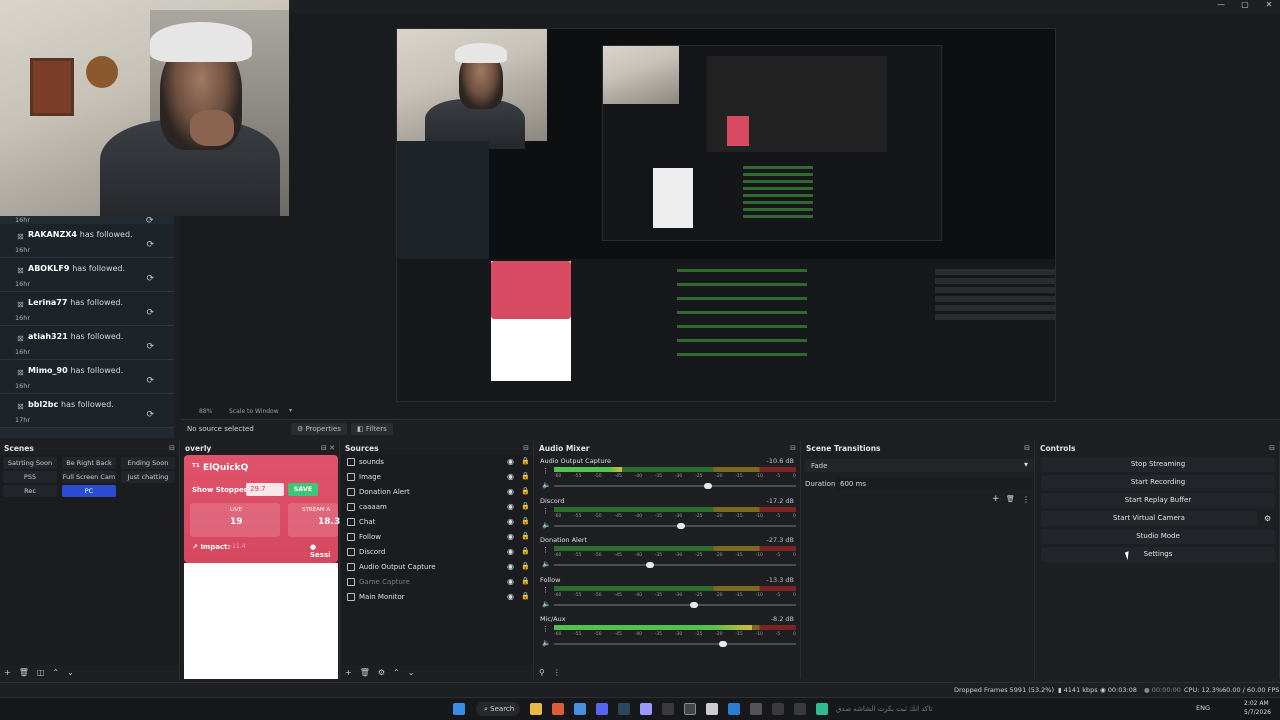  I want to click on scene-item: Full Screen Cam, so click(89, 477).